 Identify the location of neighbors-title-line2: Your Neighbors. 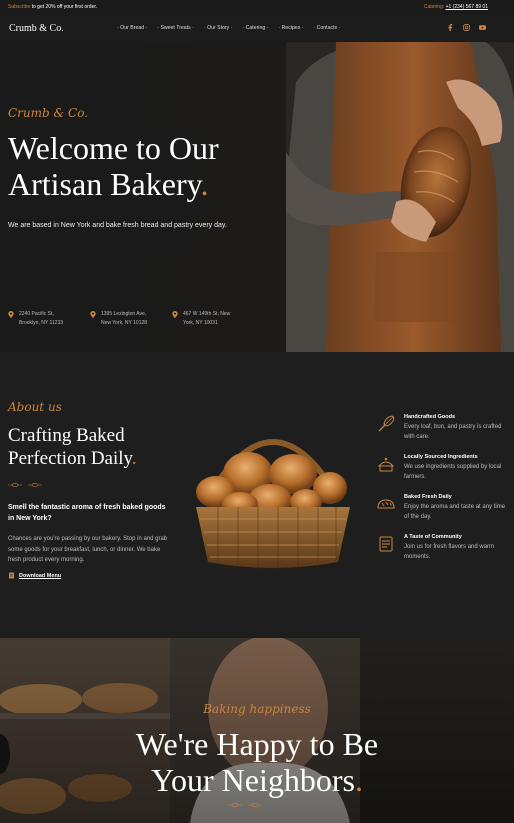
(253, 780).